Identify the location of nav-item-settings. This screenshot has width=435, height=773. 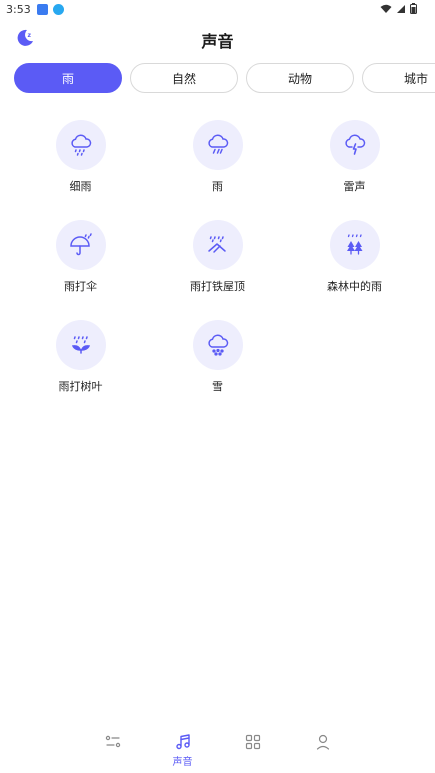
(113, 749).